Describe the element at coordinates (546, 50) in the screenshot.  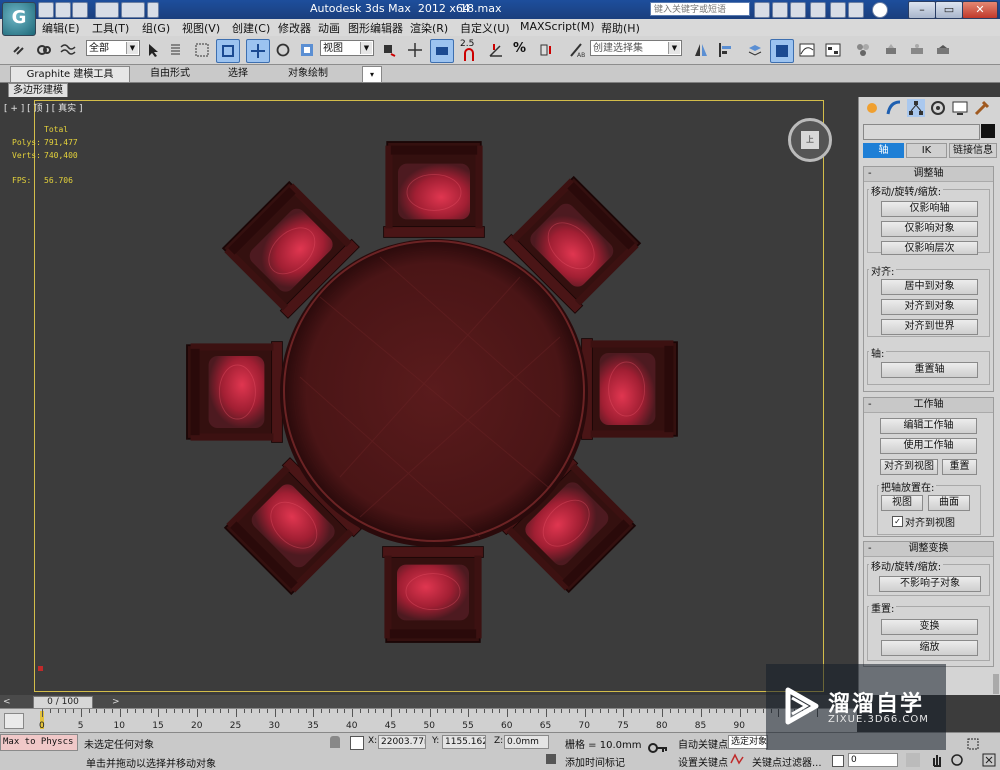
I see `spinner-snap-icon` at that location.